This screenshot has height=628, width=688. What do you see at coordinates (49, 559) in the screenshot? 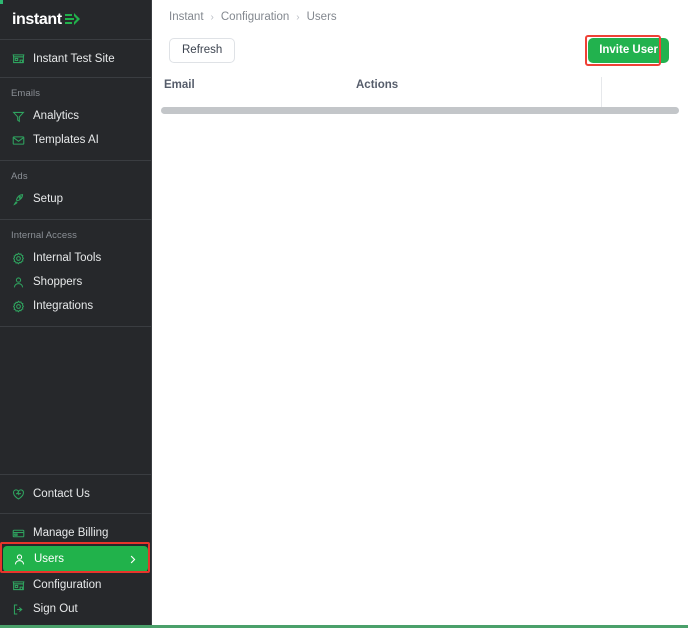
I see `sidebar-item-label: Users` at bounding box center [49, 559].